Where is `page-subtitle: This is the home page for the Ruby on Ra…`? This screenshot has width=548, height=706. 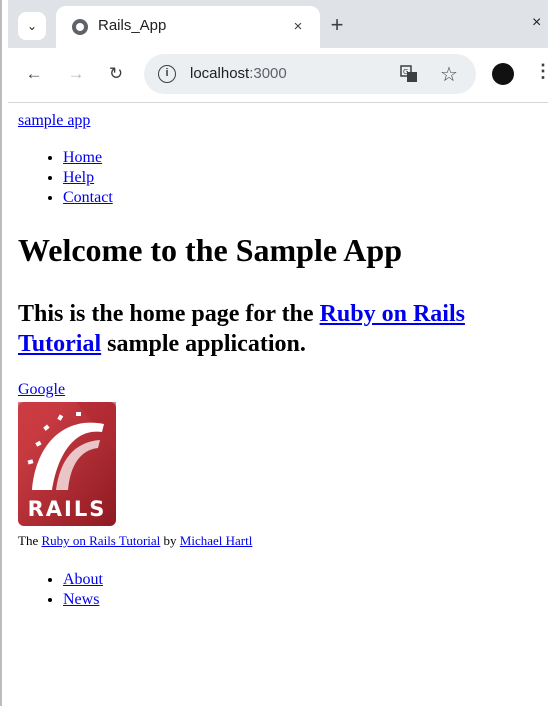 page-subtitle: This is the home page for the Ruby on Ra… is located at coordinates (278, 329).